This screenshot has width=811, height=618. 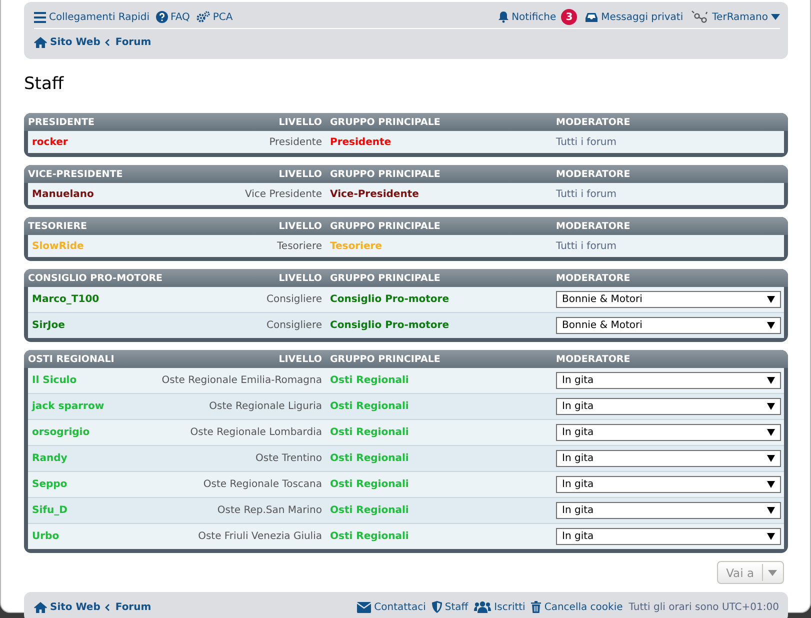 What do you see at coordinates (269, 510) in the screenshot?
I see `member-rank: Oste Rep.San Marino` at bounding box center [269, 510].